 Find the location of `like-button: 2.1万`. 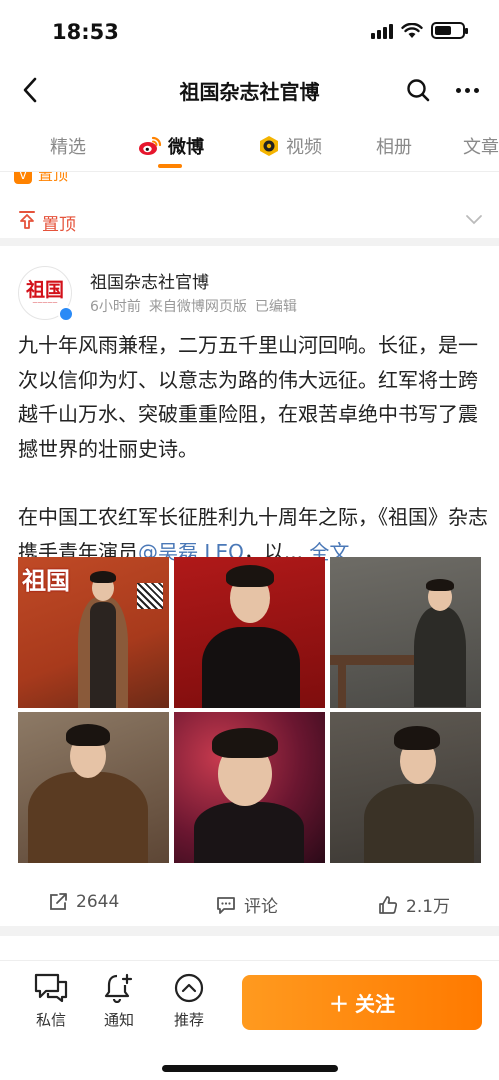

like-button: 2.1万 is located at coordinates (414, 904).